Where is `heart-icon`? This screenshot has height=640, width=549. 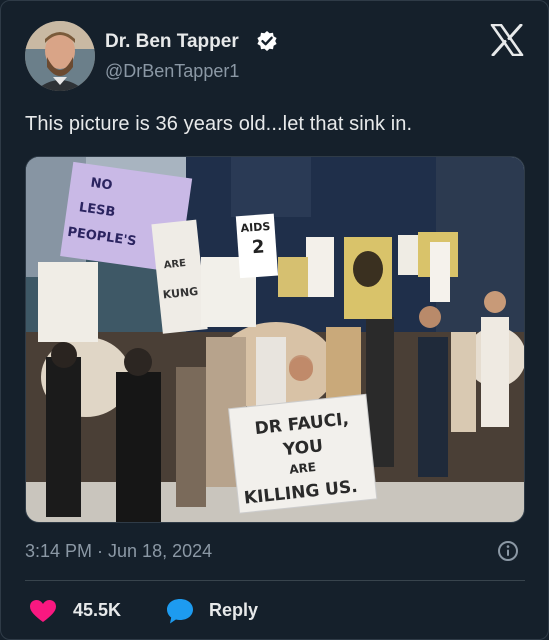 heart-icon is located at coordinates (43, 611).